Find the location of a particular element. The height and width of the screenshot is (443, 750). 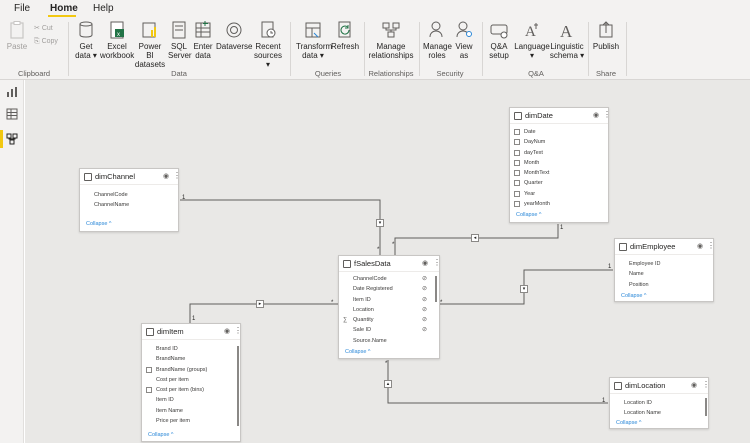

field-name: Item ID is located at coordinates (362, 299).